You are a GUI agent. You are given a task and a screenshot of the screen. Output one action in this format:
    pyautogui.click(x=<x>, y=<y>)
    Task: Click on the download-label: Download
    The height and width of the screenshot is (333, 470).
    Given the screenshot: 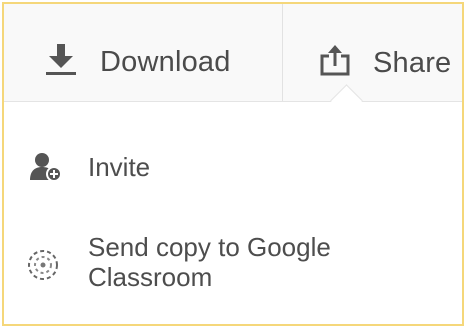 What is the action you would take?
    pyautogui.click(x=165, y=62)
    